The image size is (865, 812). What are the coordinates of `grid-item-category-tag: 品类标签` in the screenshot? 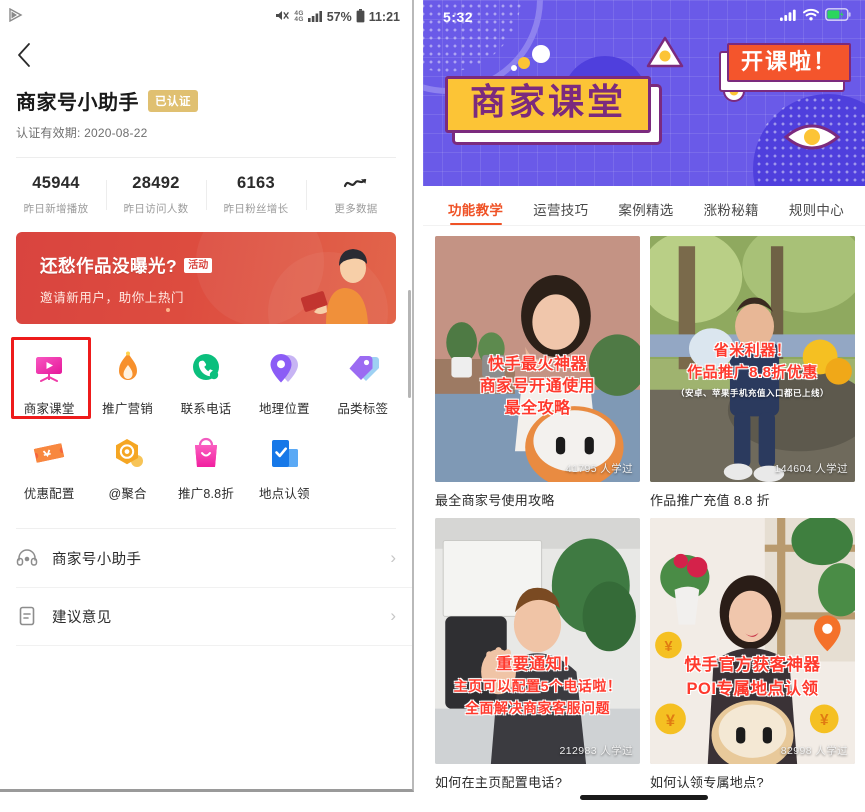 It's located at (363, 384).